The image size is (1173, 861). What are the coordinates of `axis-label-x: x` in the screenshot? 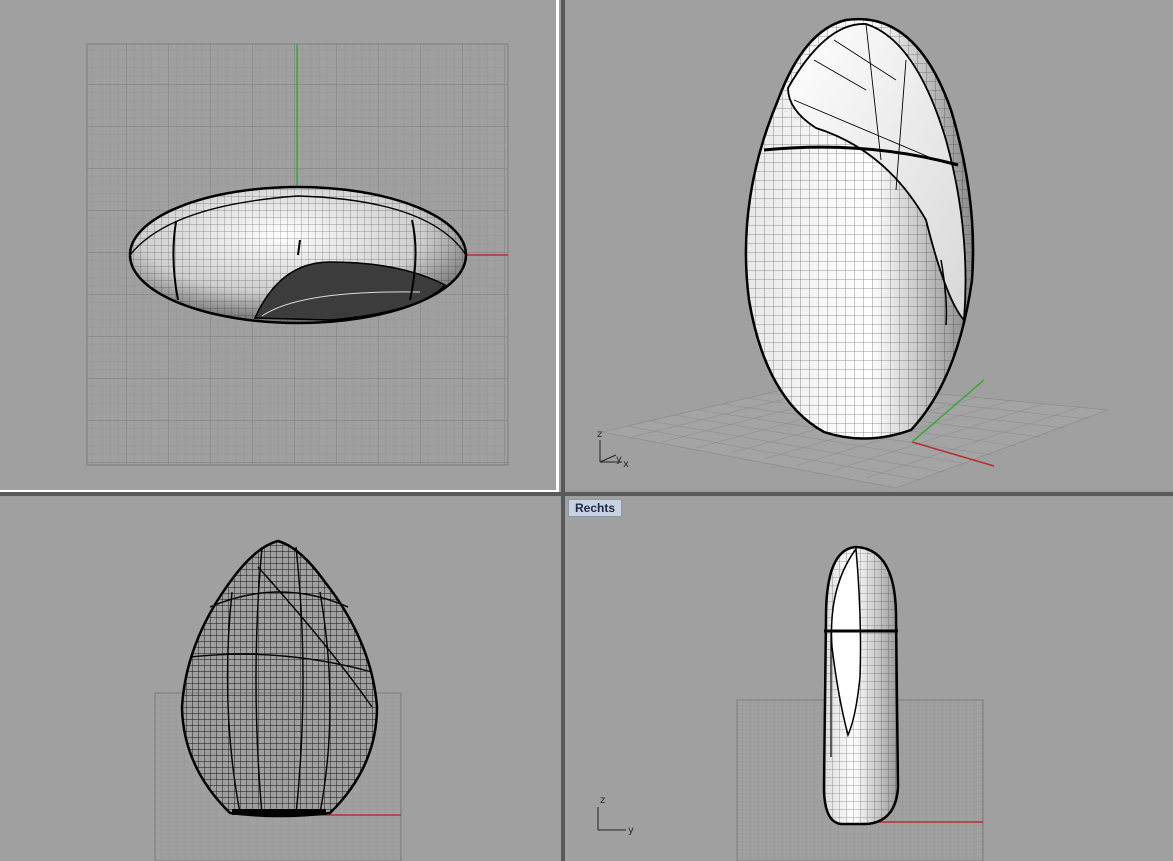 It's located at (626, 464).